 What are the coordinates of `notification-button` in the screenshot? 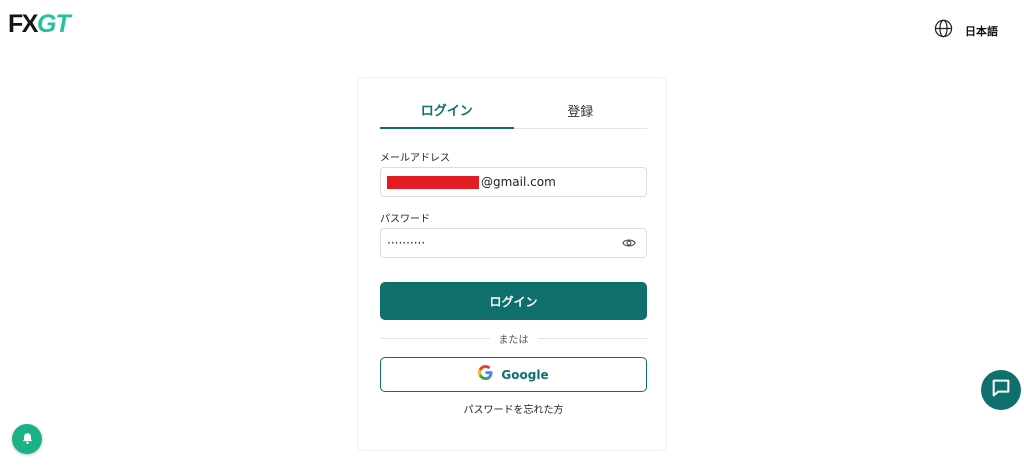 It's located at (27, 439).